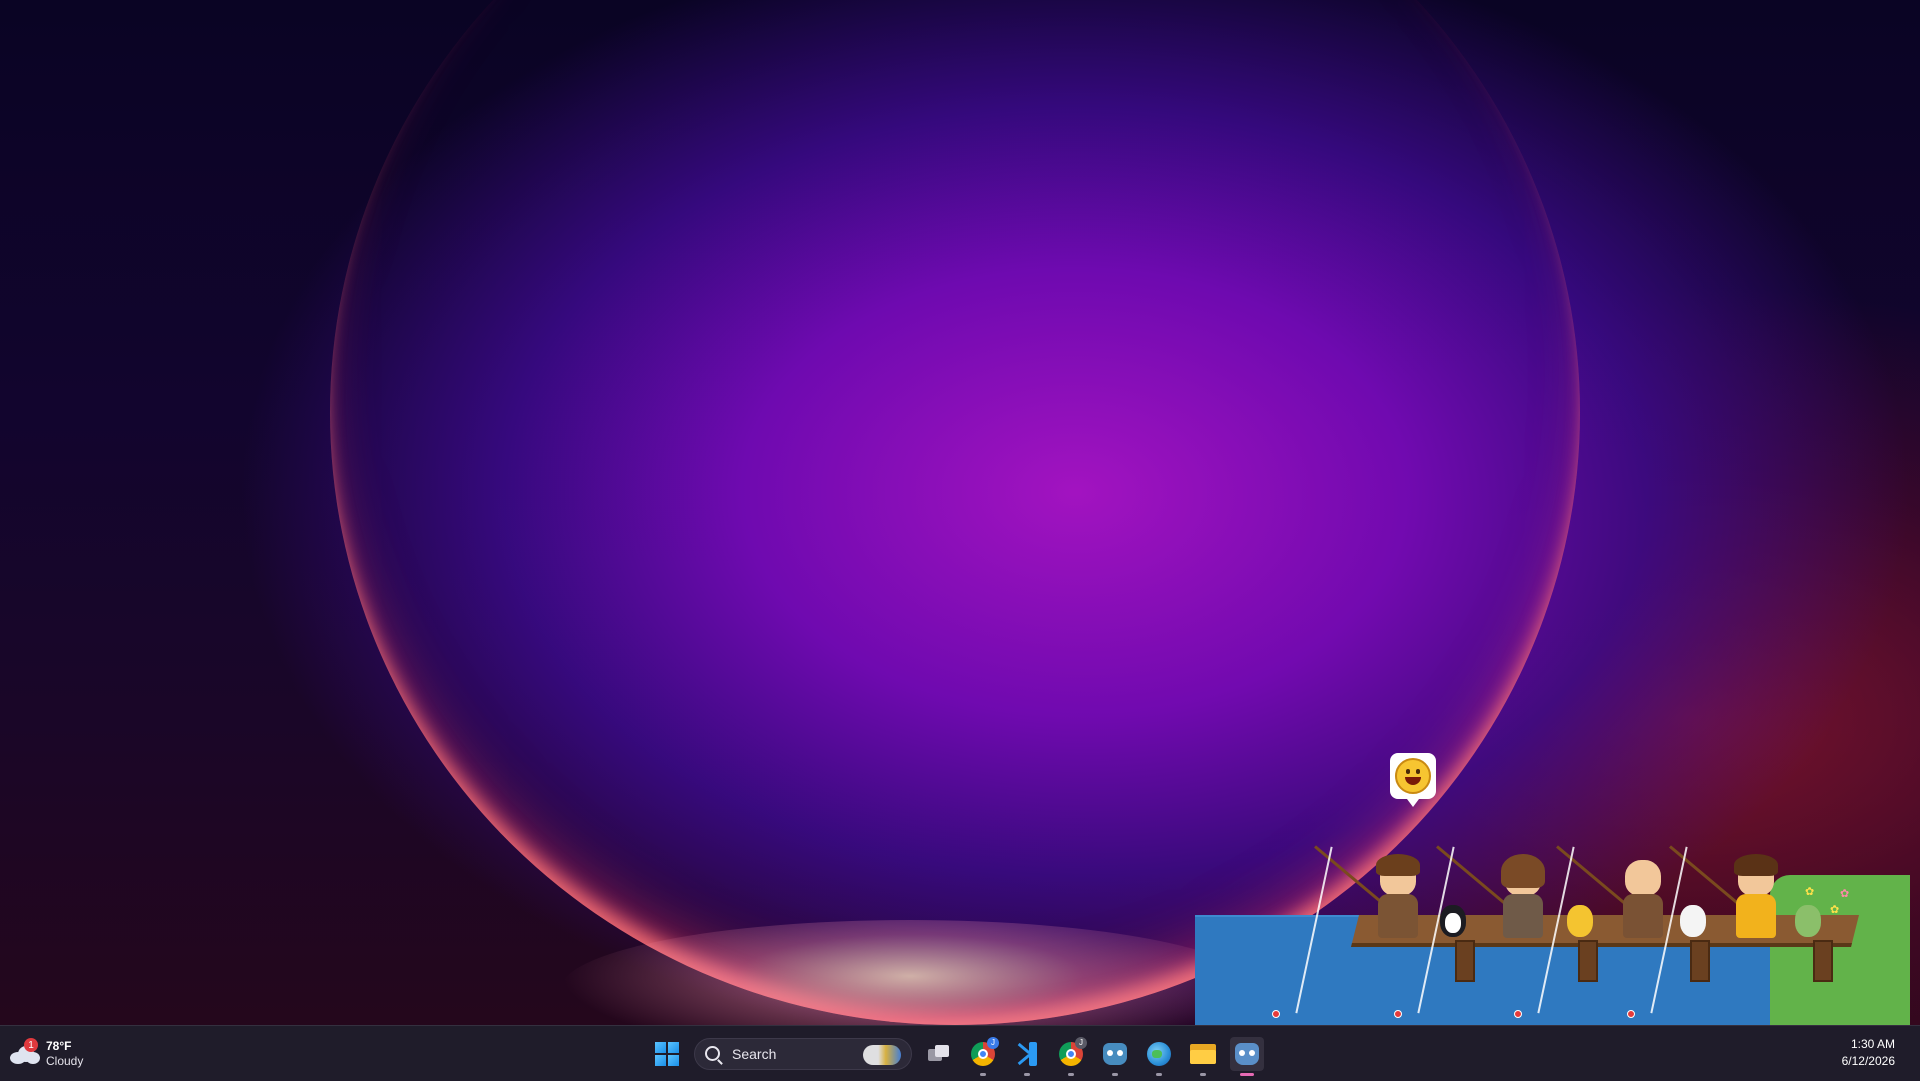 The height and width of the screenshot is (1081, 1920). I want to click on search-icon, so click(712, 1053).